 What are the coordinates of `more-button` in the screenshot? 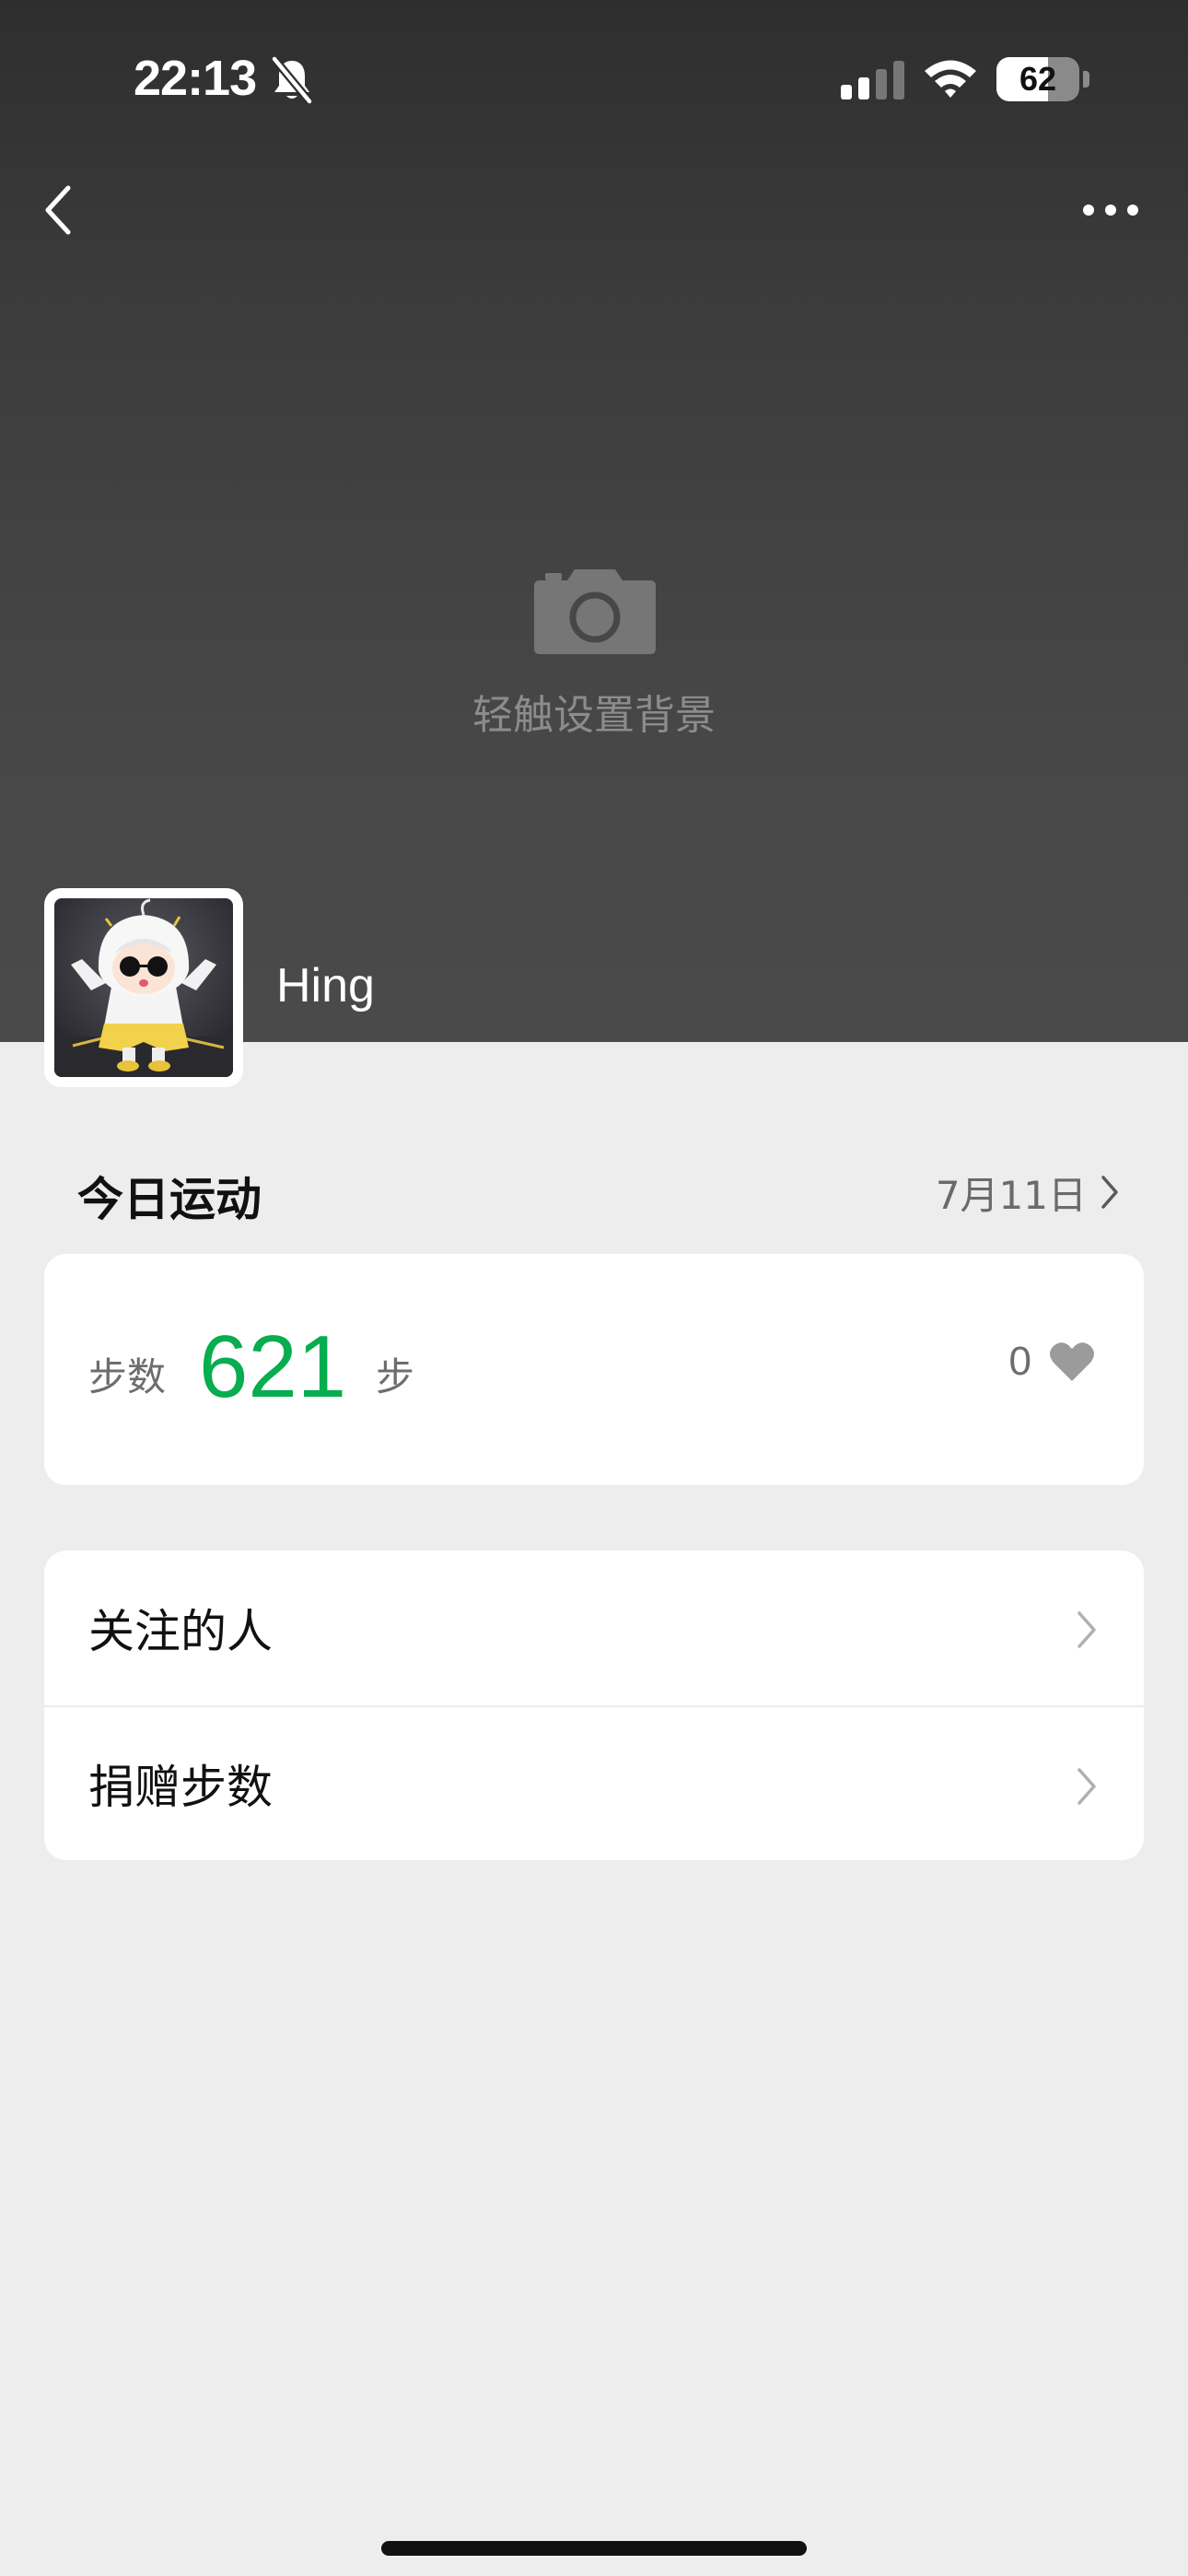 It's located at (1112, 210).